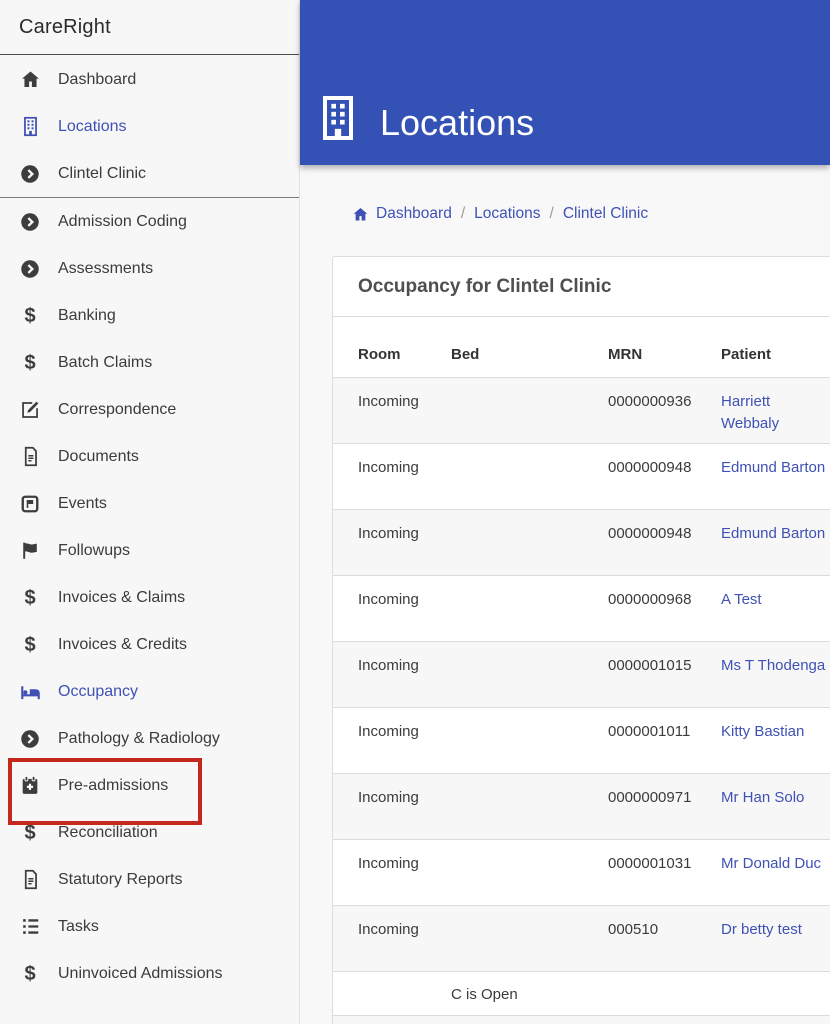 The image size is (830, 1024). Describe the element at coordinates (775, 347) in the screenshot. I see `column-header-patient: Patient` at that location.